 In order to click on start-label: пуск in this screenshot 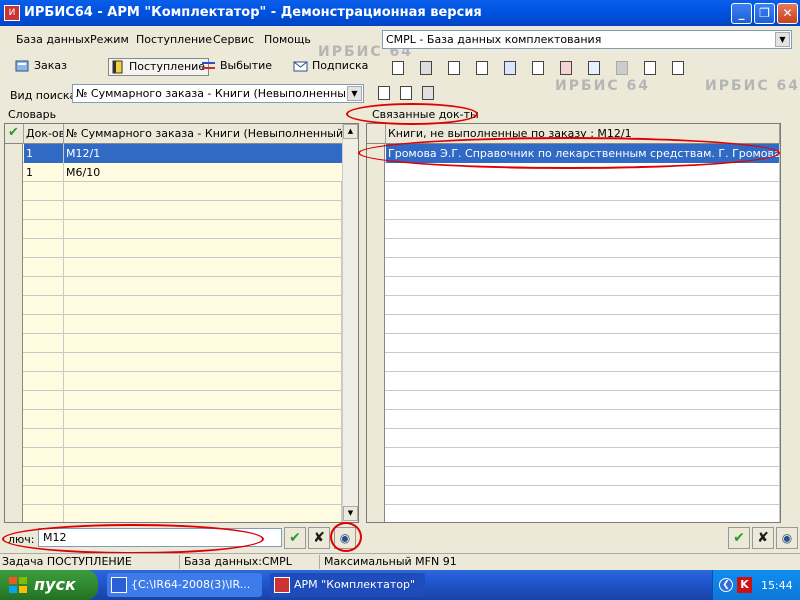, I will do `click(55, 584)`.